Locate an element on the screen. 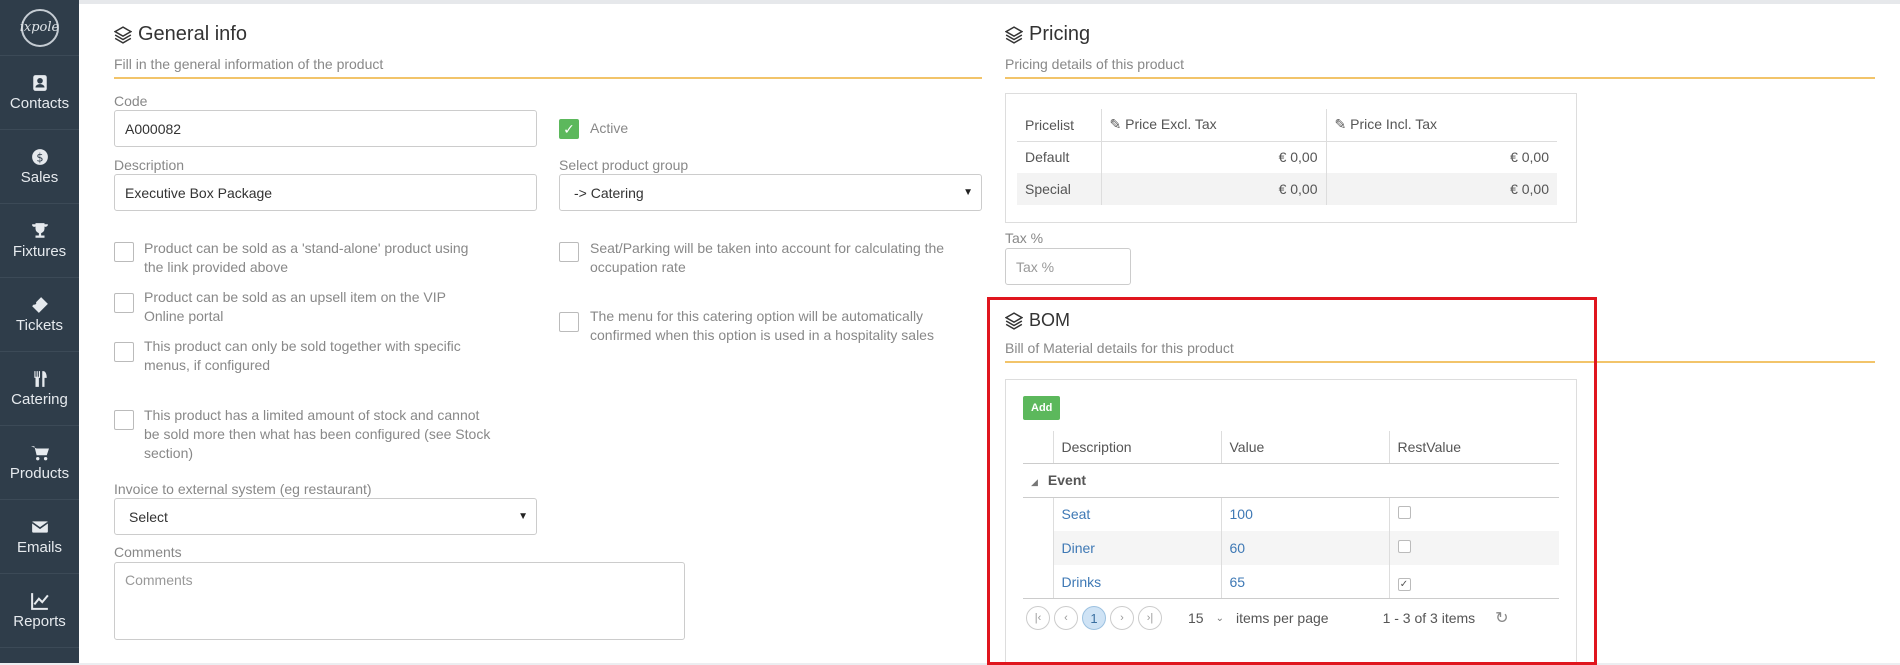 This screenshot has height=665, width=1900. pricing-divider is located at coordinates (1440, 78).